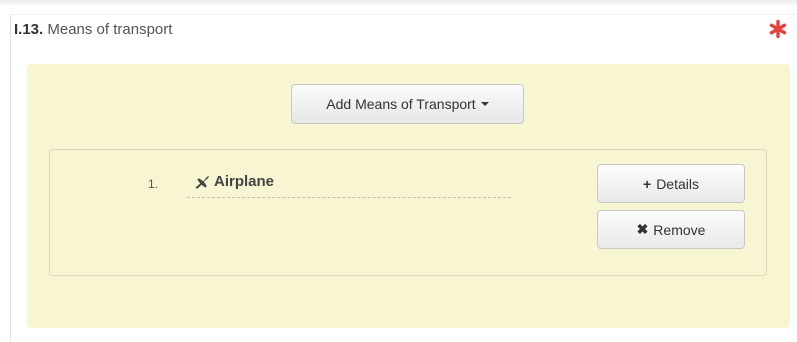 The height and width of the screenshot is (342, 797). Describe the element at coordinates (401, 104) in the screenshot. I see `add-means-of-transport-label: Add Means of Transport` at that location.